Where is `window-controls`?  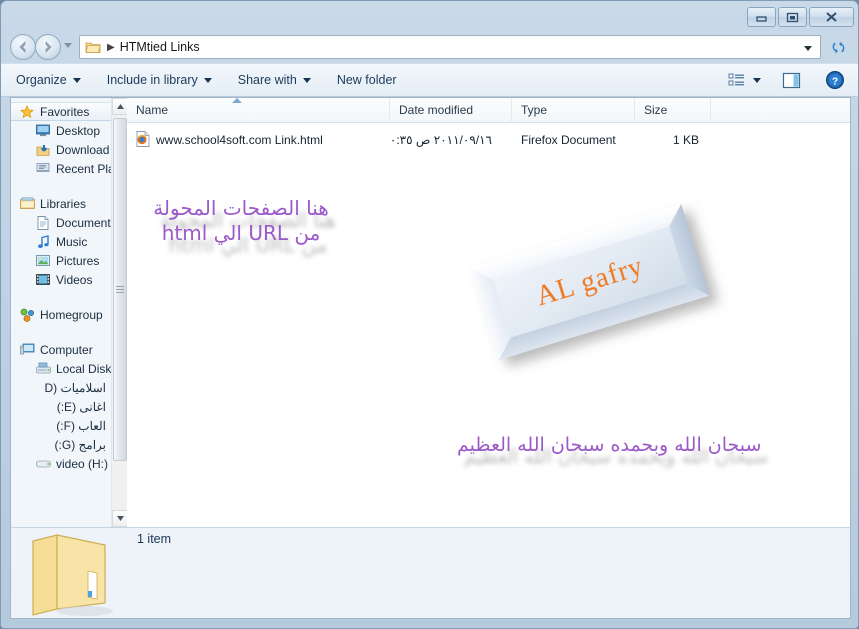 window-controls is located at coordinates (800, 17).